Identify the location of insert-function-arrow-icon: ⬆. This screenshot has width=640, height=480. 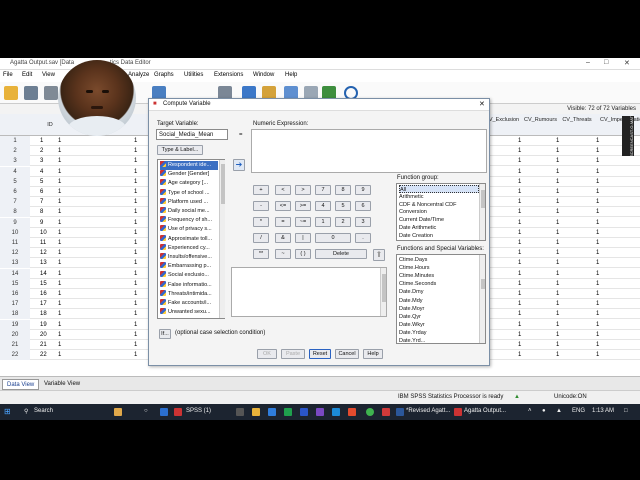
(379, 255).